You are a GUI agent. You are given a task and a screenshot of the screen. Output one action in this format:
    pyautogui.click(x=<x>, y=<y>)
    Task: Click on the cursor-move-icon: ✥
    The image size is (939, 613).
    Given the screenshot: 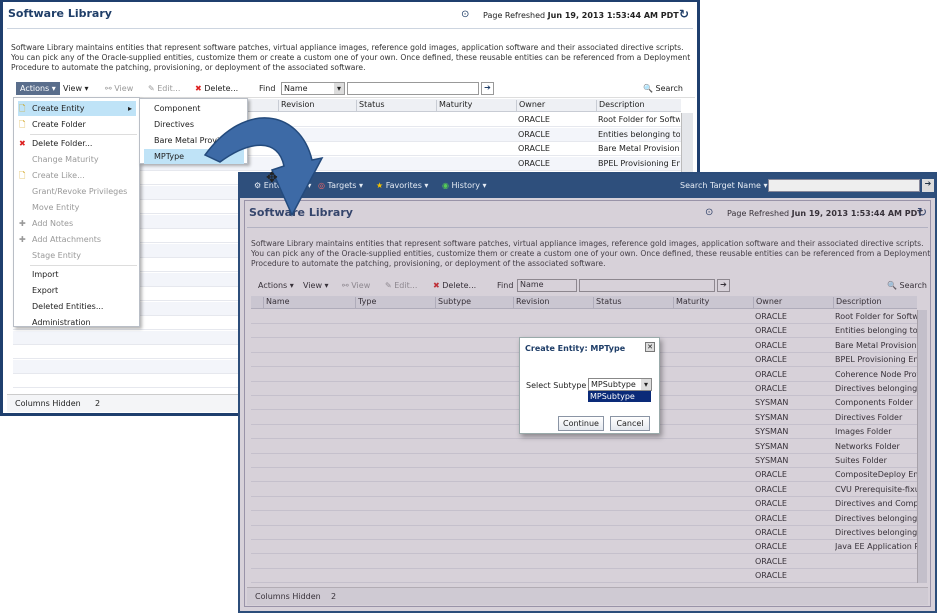 What is the action you would take?
    pyautogui.click(x=272, y=178)
    